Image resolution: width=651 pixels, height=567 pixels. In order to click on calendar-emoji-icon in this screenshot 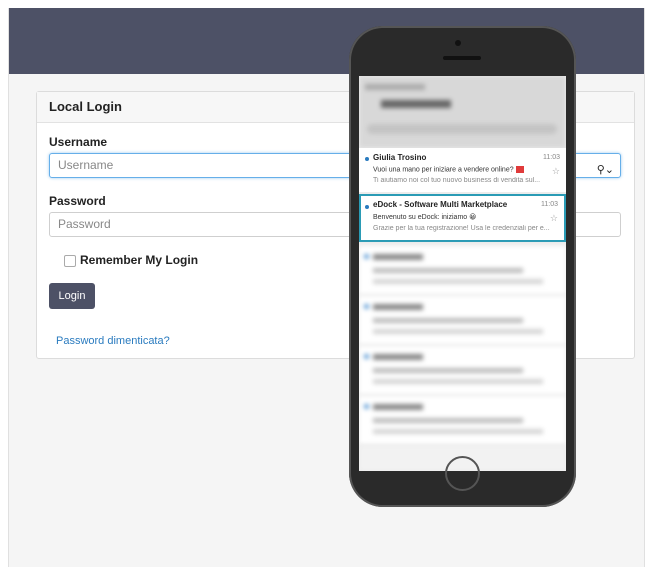, I will do `click(519, 169)`.